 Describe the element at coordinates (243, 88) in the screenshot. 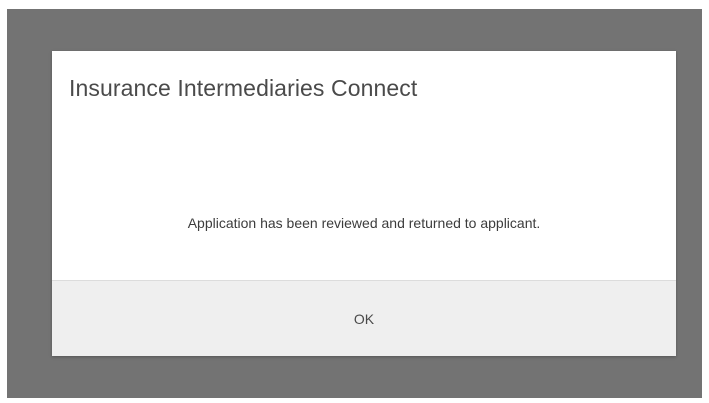

I see `dialog-title: Insurance Intermediaries Connect` at that location.